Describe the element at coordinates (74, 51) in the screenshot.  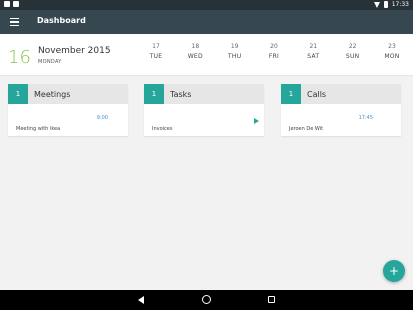
I see `month-year-label: November 2015` at that location.